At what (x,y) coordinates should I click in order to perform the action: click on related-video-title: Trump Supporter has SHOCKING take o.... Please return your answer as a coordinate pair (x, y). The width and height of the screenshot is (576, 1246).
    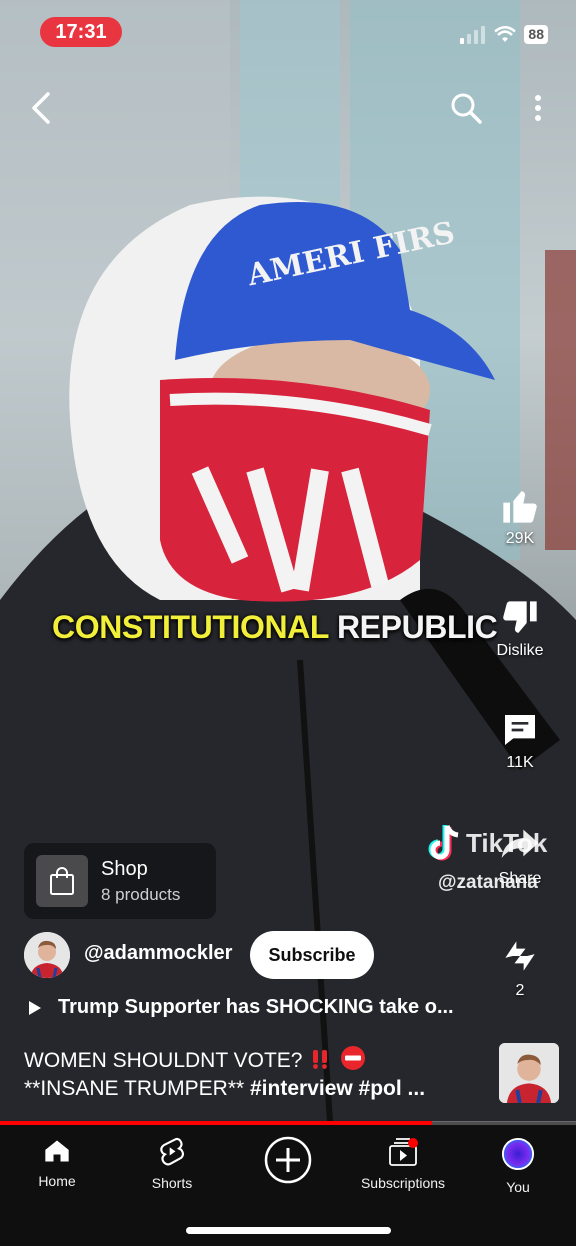
    Looking at the image, I should click on (256, 1007).